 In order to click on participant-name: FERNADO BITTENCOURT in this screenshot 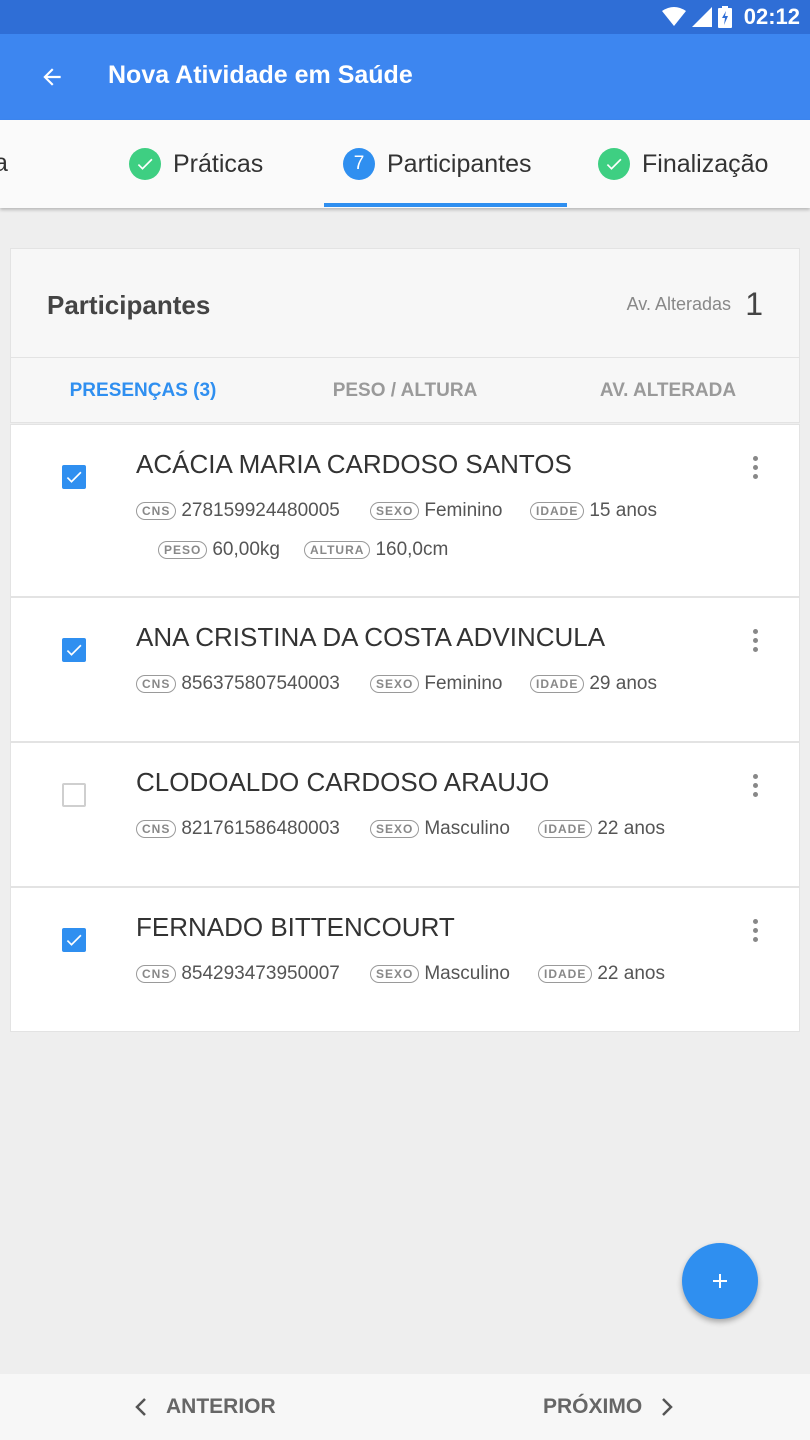, I will do `click(295, 927)`.